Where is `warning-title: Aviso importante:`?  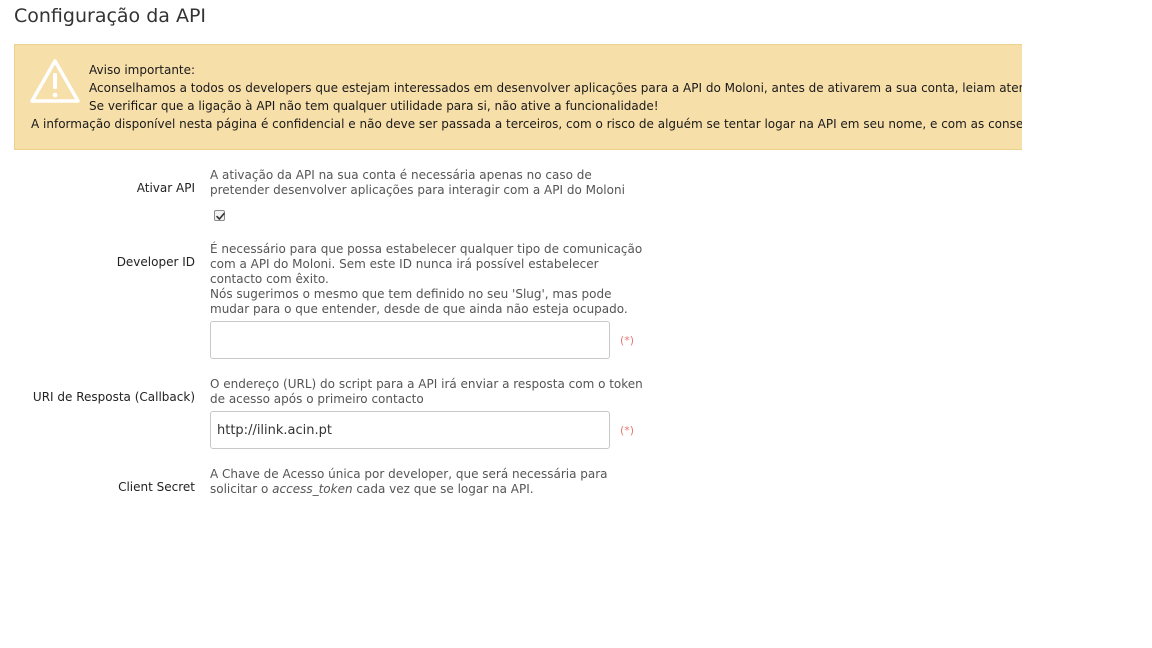 warning-title: Aviso importante: is located at coordinates (142, 70).